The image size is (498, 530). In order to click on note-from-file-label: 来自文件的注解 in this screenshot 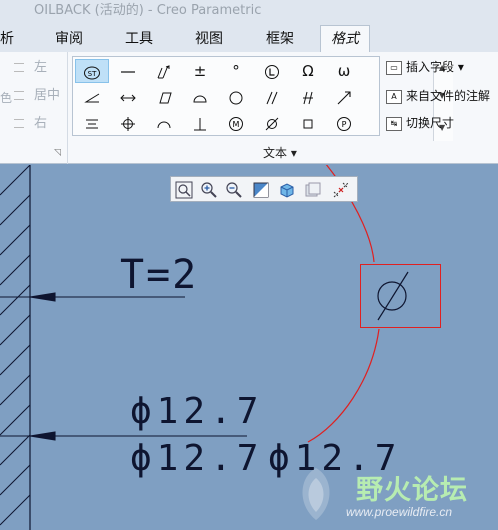, I will do `click(448, 96)`.